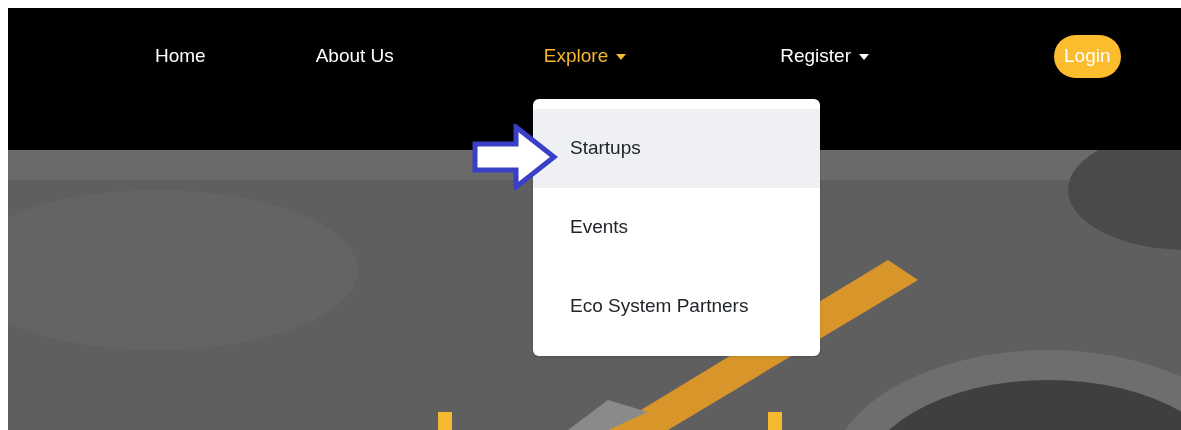  I want to click on nav-dropdown-link: Explore, so click(585, 56).